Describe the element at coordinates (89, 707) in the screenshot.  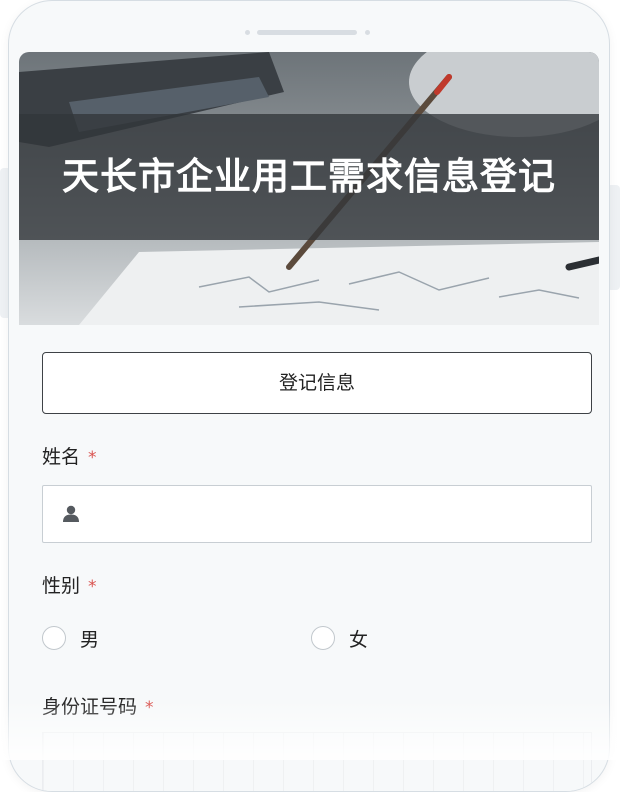
I see `id-number-label-text: 身份证号码` at that location.